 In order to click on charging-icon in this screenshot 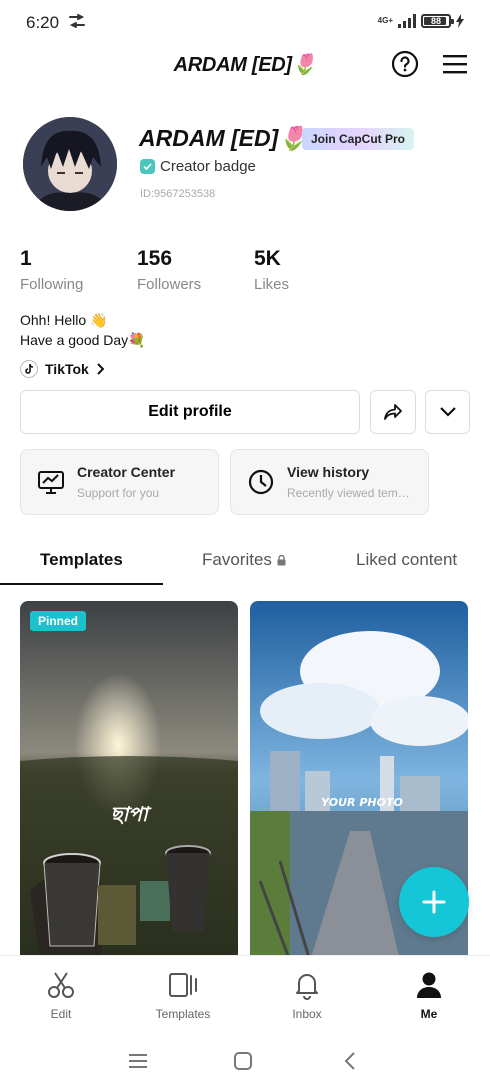, I will do `click(460, 21)`.